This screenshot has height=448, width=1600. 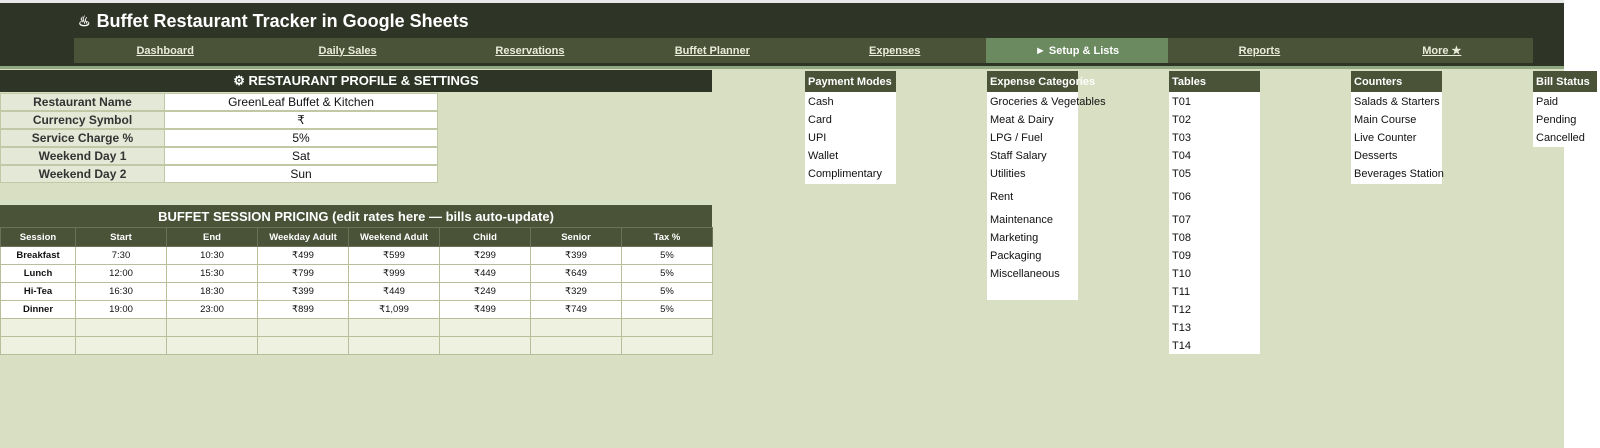 What do you see at coordinates (394, 309) in the screenshot?
I see `table-cell: ₹1,099` at bounding box center [394, 309].